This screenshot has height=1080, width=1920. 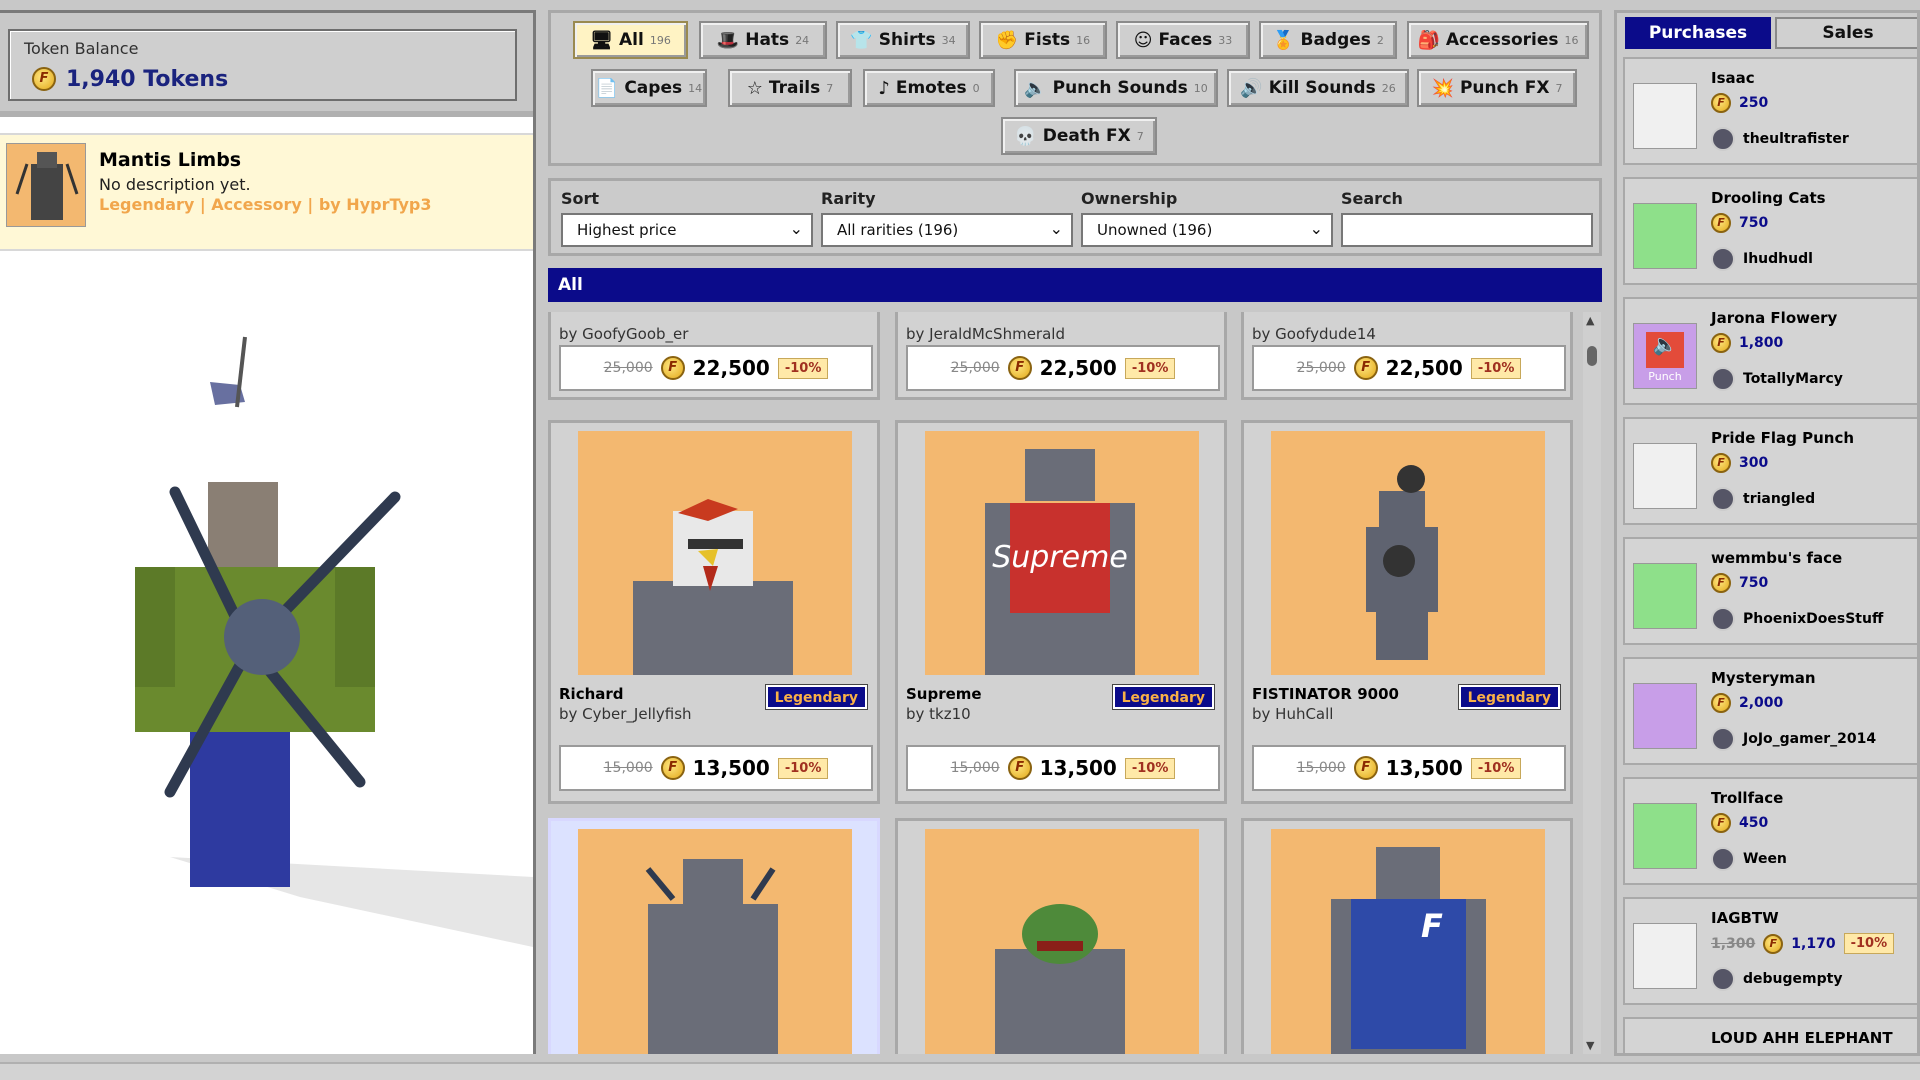 I want to click on current-price: 22,500, so click(x=731, y=368).